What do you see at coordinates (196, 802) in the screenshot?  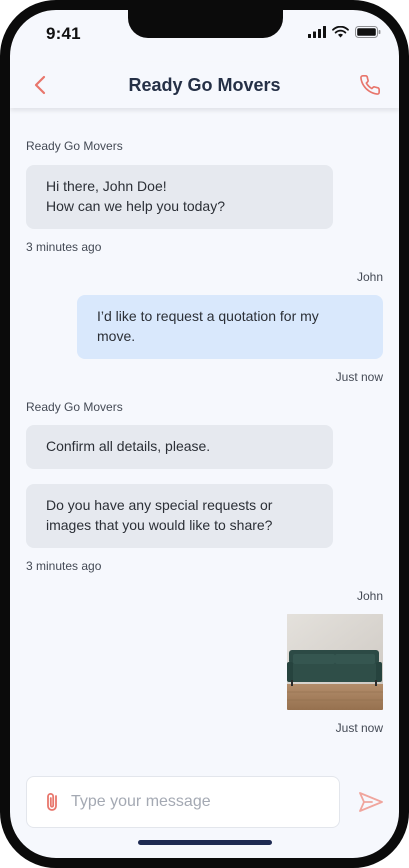 I see `message-input` at bounding box center [196, 802].